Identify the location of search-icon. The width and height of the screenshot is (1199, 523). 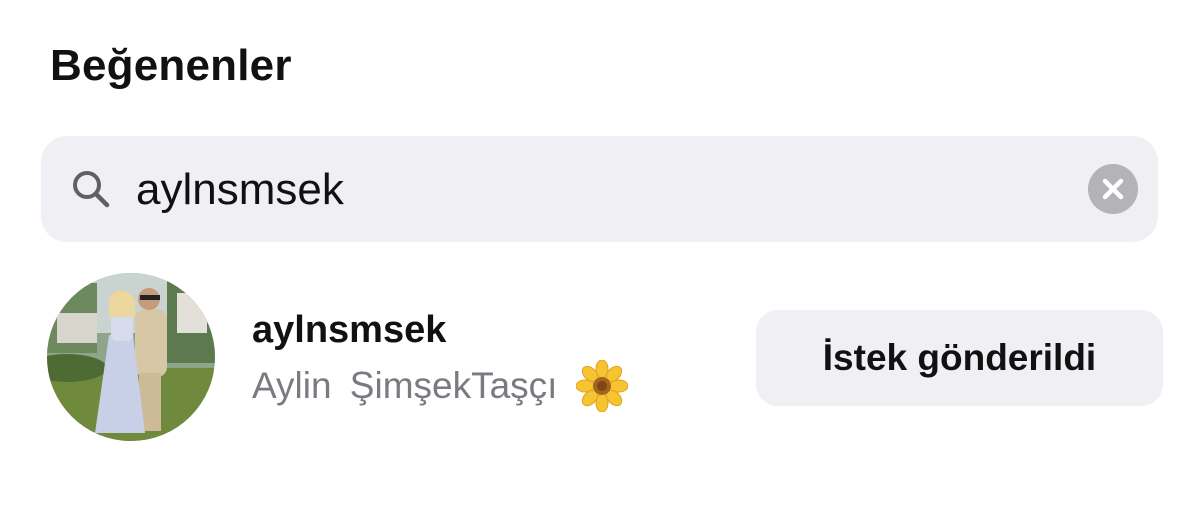
(91, 189).